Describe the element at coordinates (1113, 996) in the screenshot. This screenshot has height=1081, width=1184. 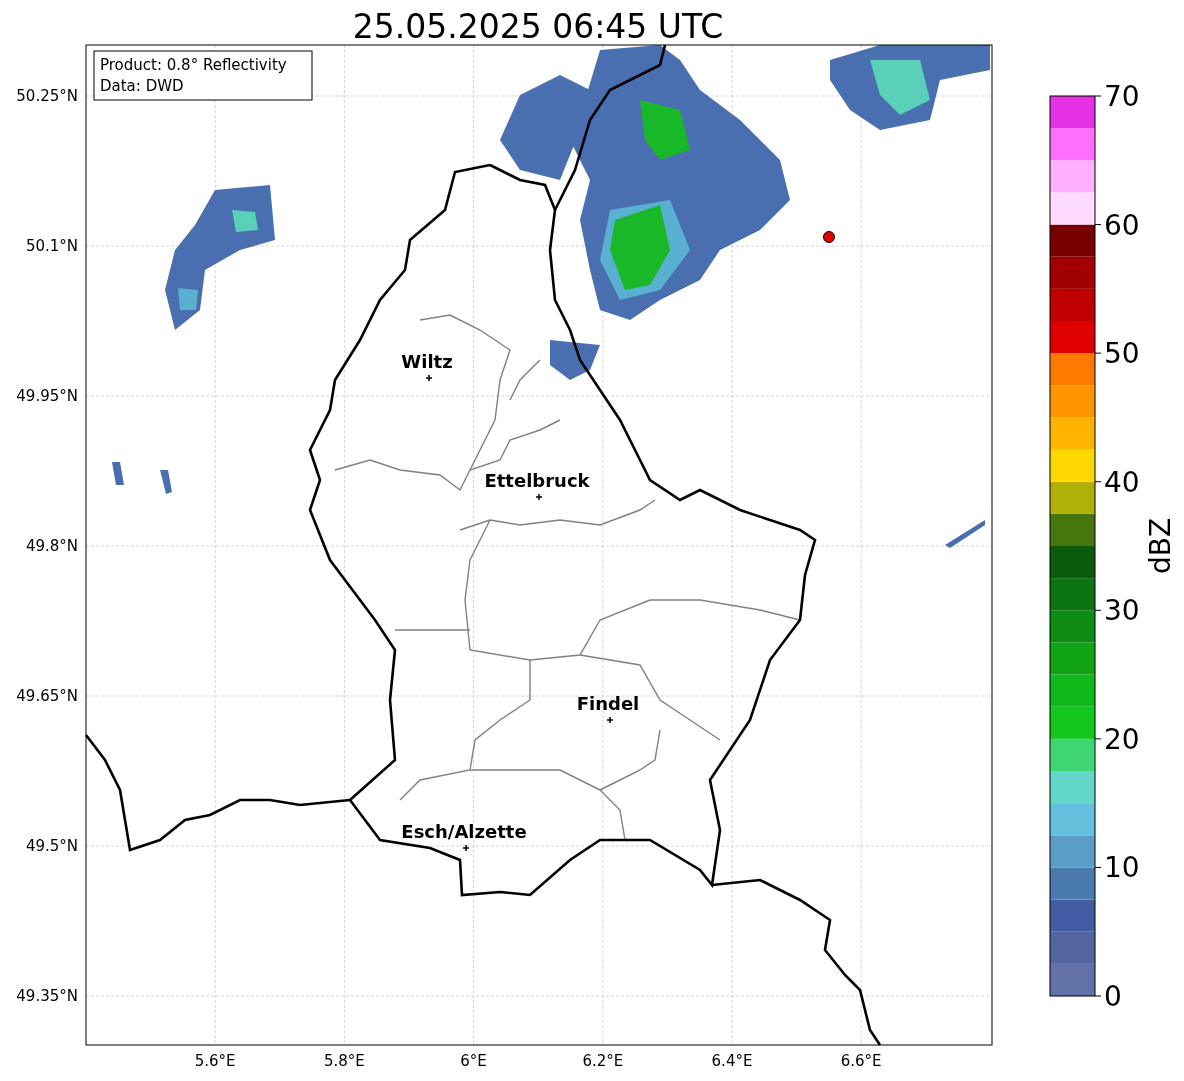
I see `colorbar-tick-label: 0` at that location.